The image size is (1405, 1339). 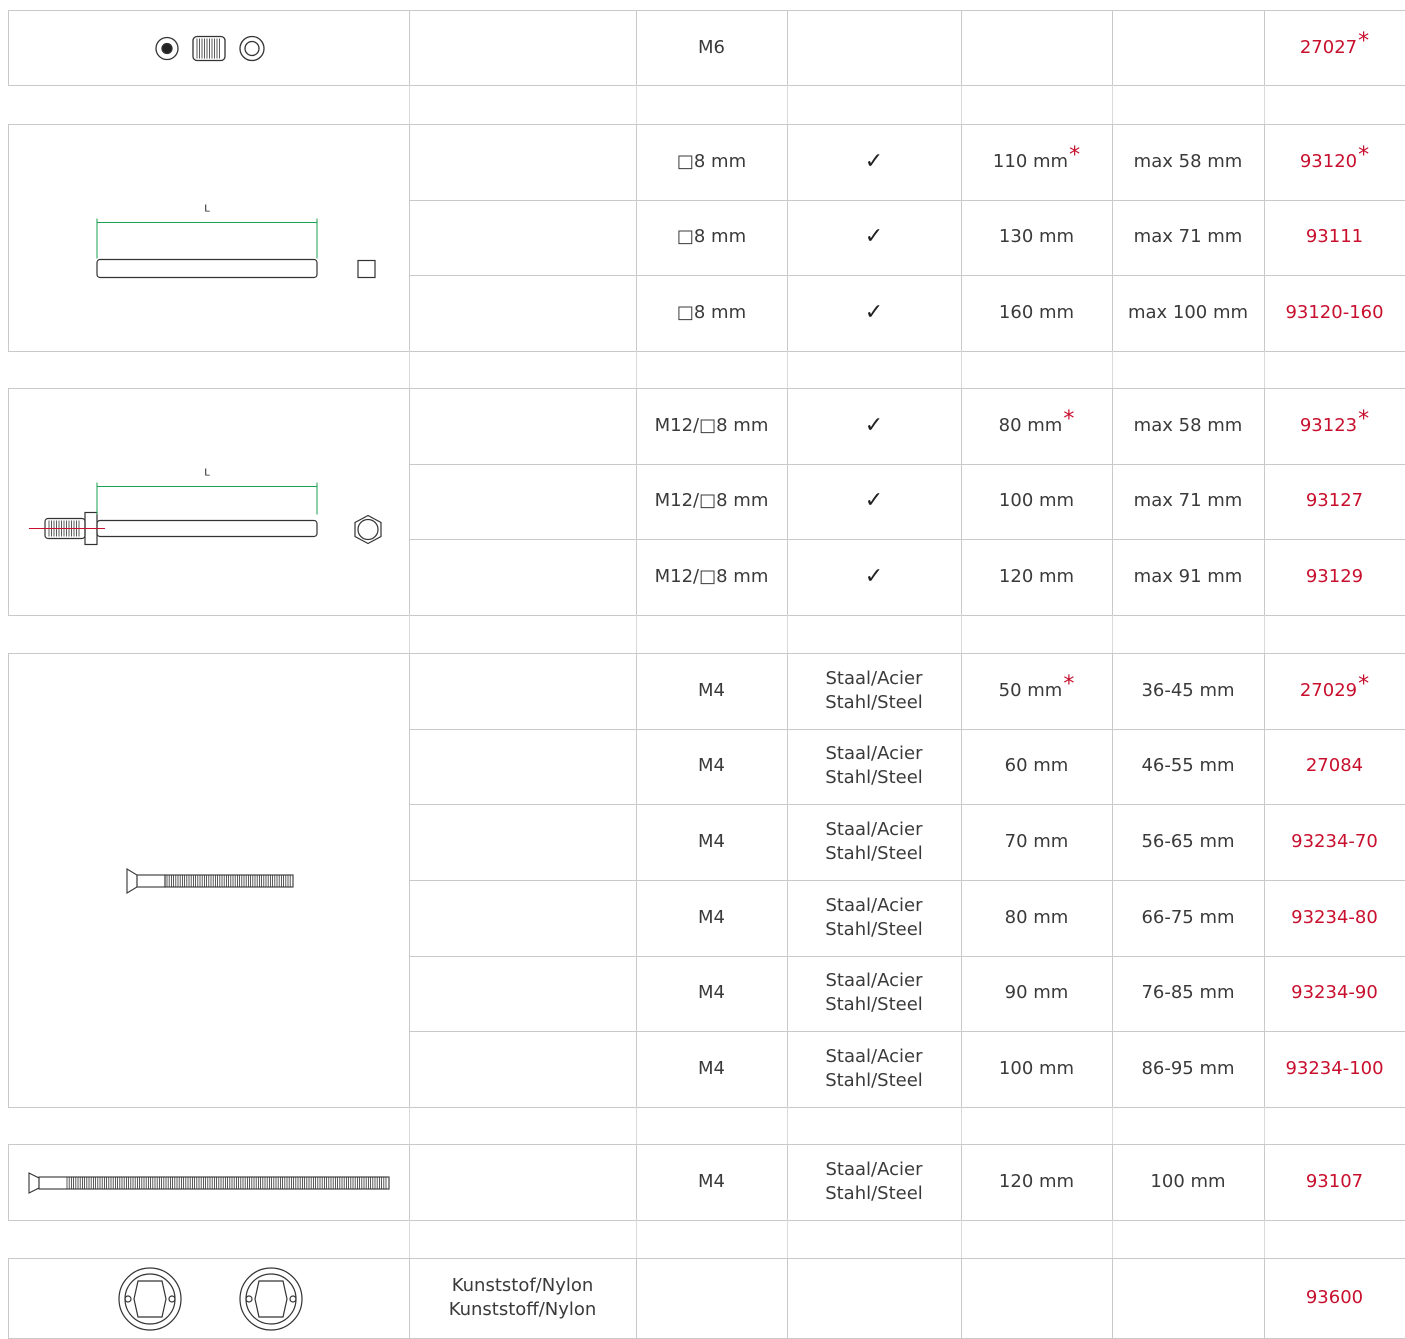 I want to click on thread-value: M12/□8 mm, so click(x=711, y=425).